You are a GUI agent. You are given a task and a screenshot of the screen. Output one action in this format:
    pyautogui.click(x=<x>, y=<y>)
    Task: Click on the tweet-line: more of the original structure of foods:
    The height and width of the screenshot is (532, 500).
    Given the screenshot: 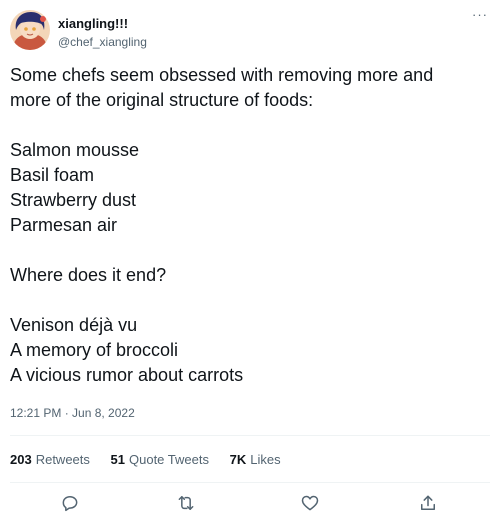 What is the action you would take?
    pyautogui.click(x=162, y=100)
    